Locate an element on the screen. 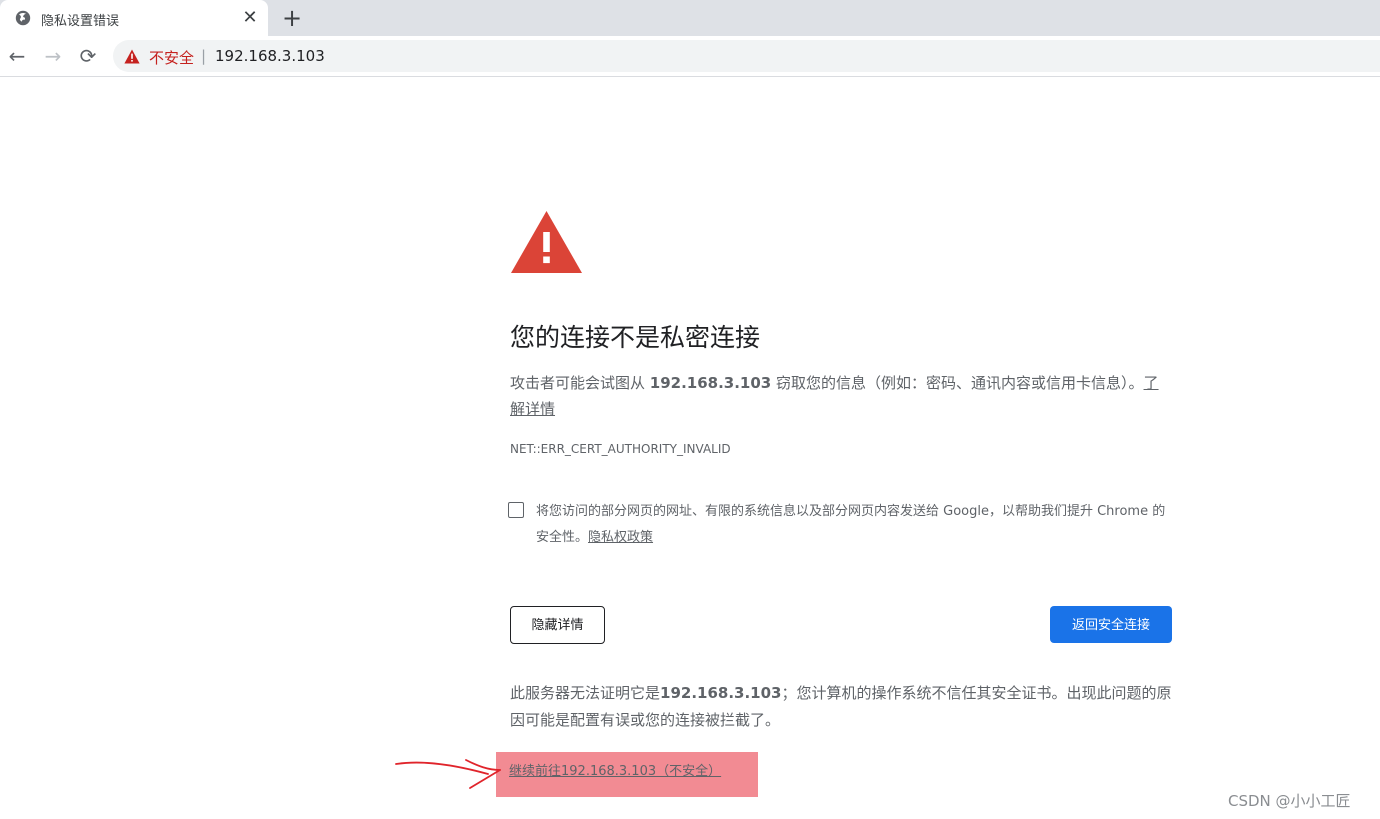 This screenshot has height=819, width=1380. close-icon: ✕ is located at coordinates (250, 18).